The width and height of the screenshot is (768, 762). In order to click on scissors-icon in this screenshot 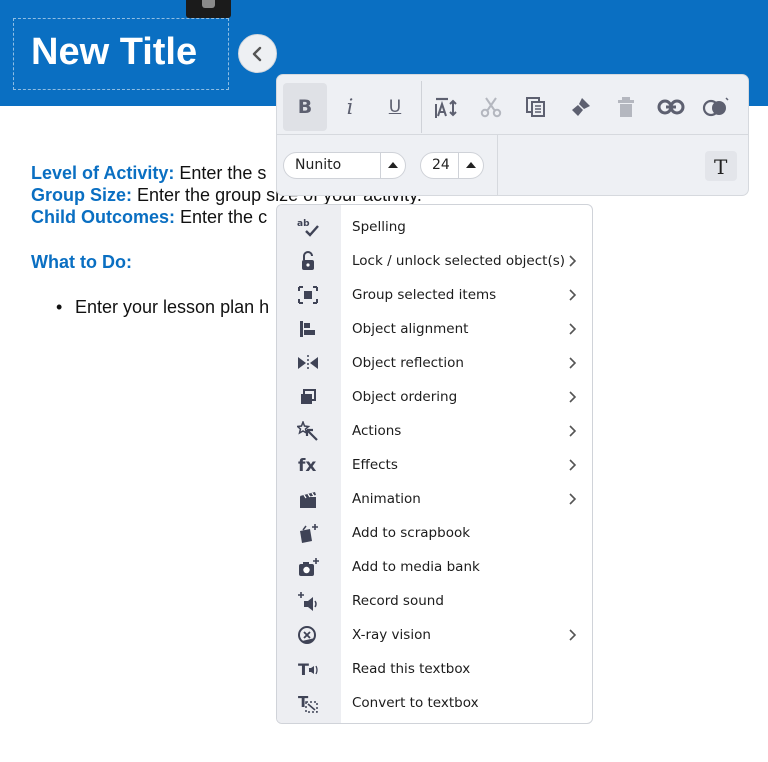, I will do `click(491, 107)`.